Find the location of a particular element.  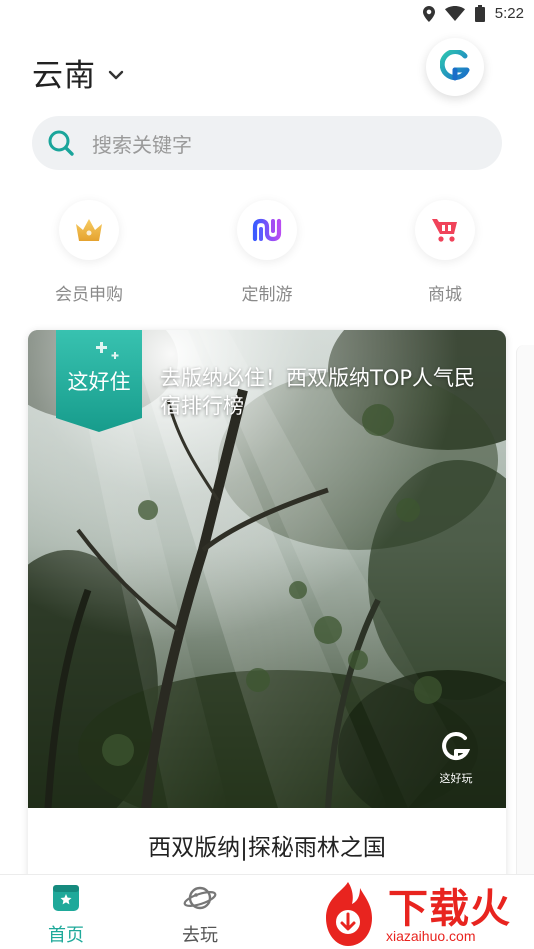

tab-home: 首页 is located at coordinates (66, 915).